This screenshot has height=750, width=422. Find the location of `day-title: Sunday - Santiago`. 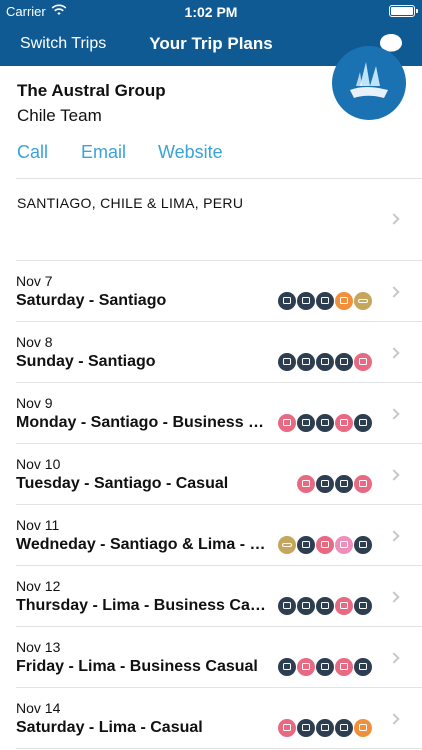

day-title: Sunday - Santiago is located at coordinates (86, 361).